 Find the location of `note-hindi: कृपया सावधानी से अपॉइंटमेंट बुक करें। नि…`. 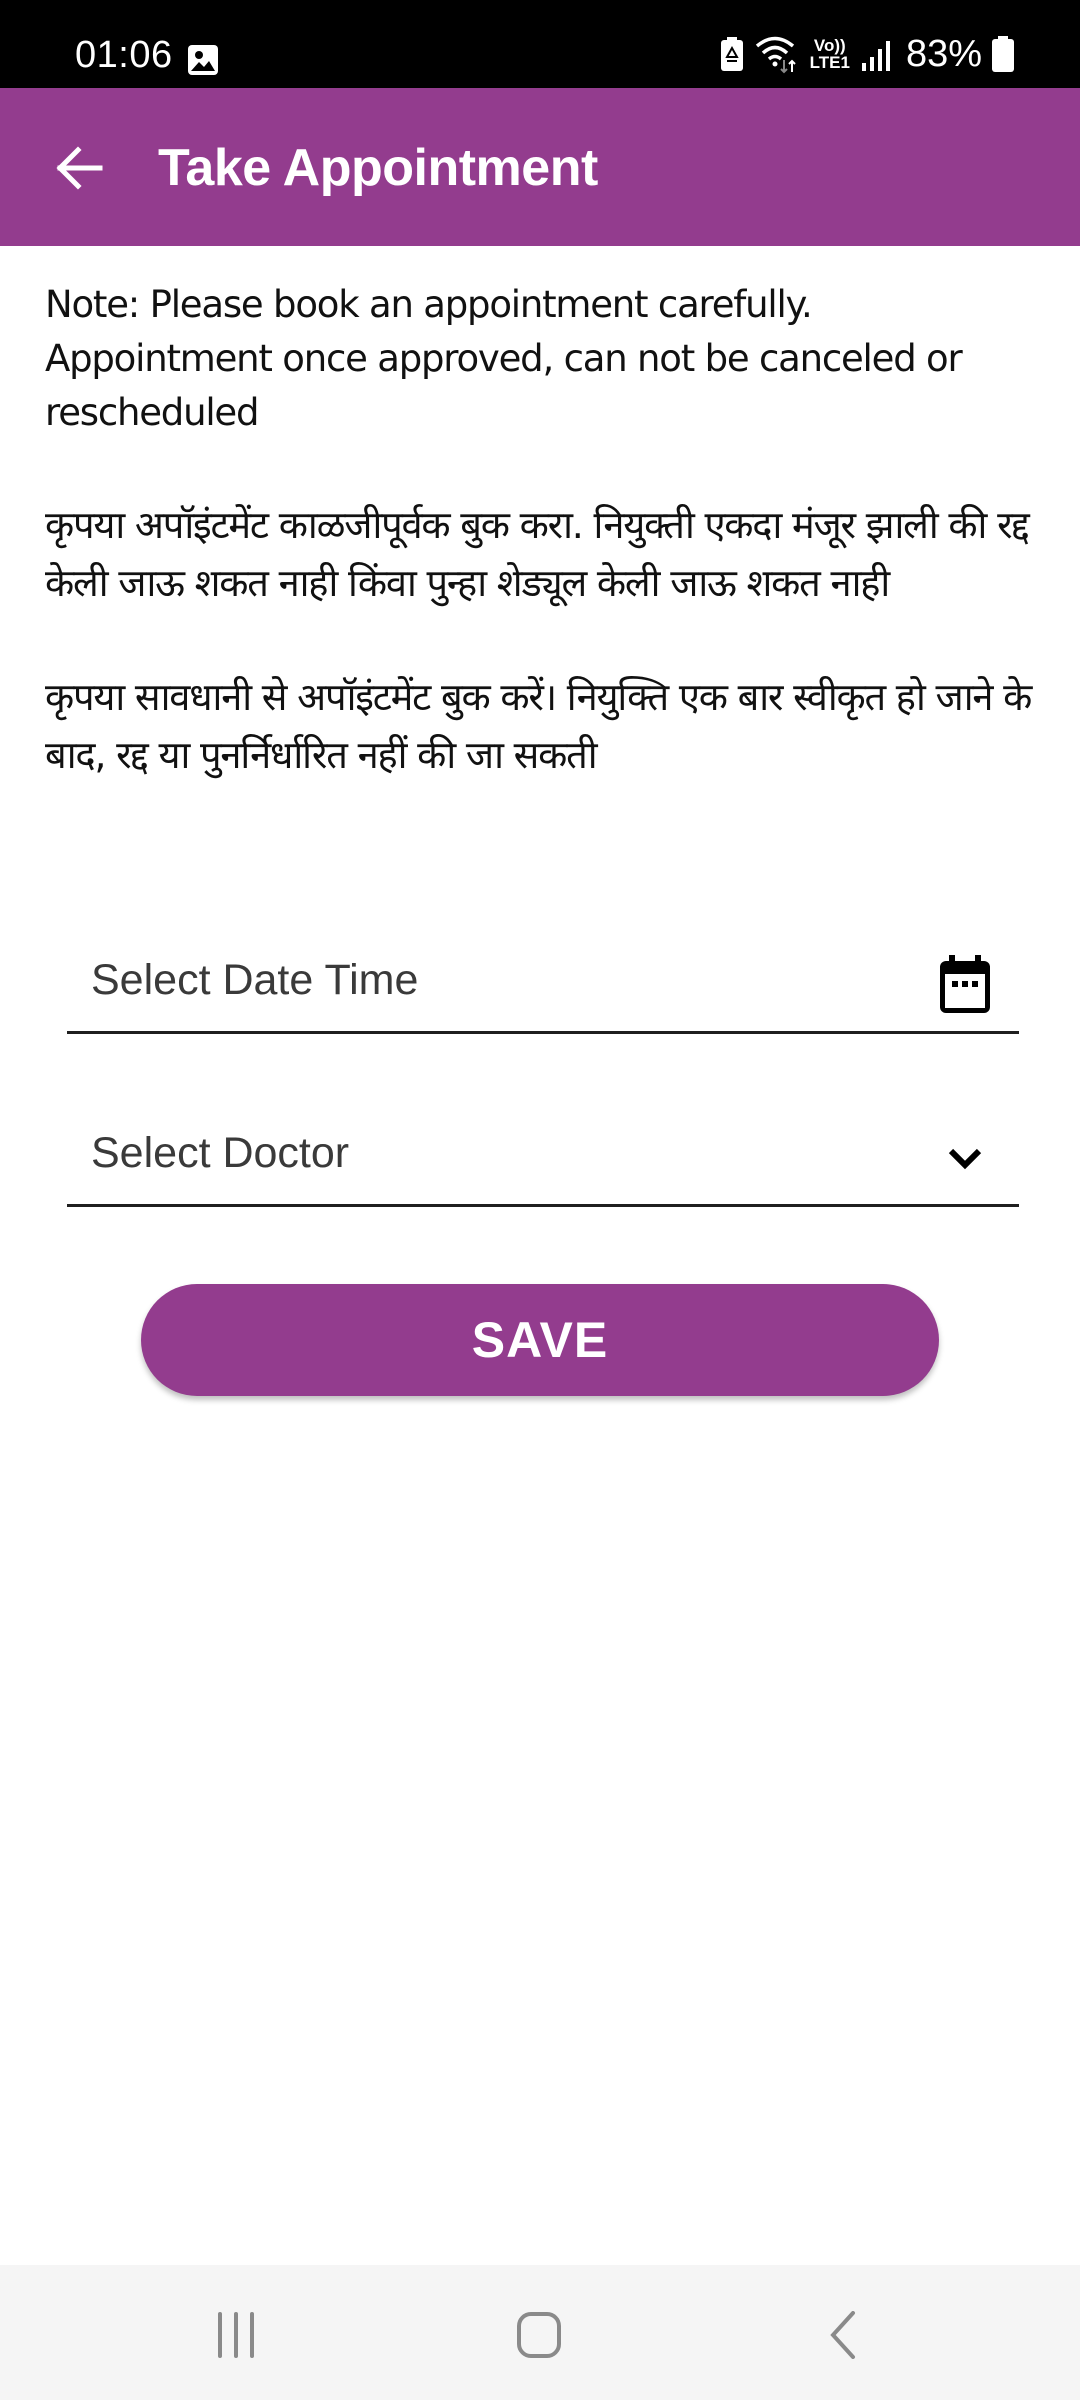

note-hindi: कृपया सावधानी से अपॉइंटमेंट बुक करें। नि… is located at coordinates (538, 726).